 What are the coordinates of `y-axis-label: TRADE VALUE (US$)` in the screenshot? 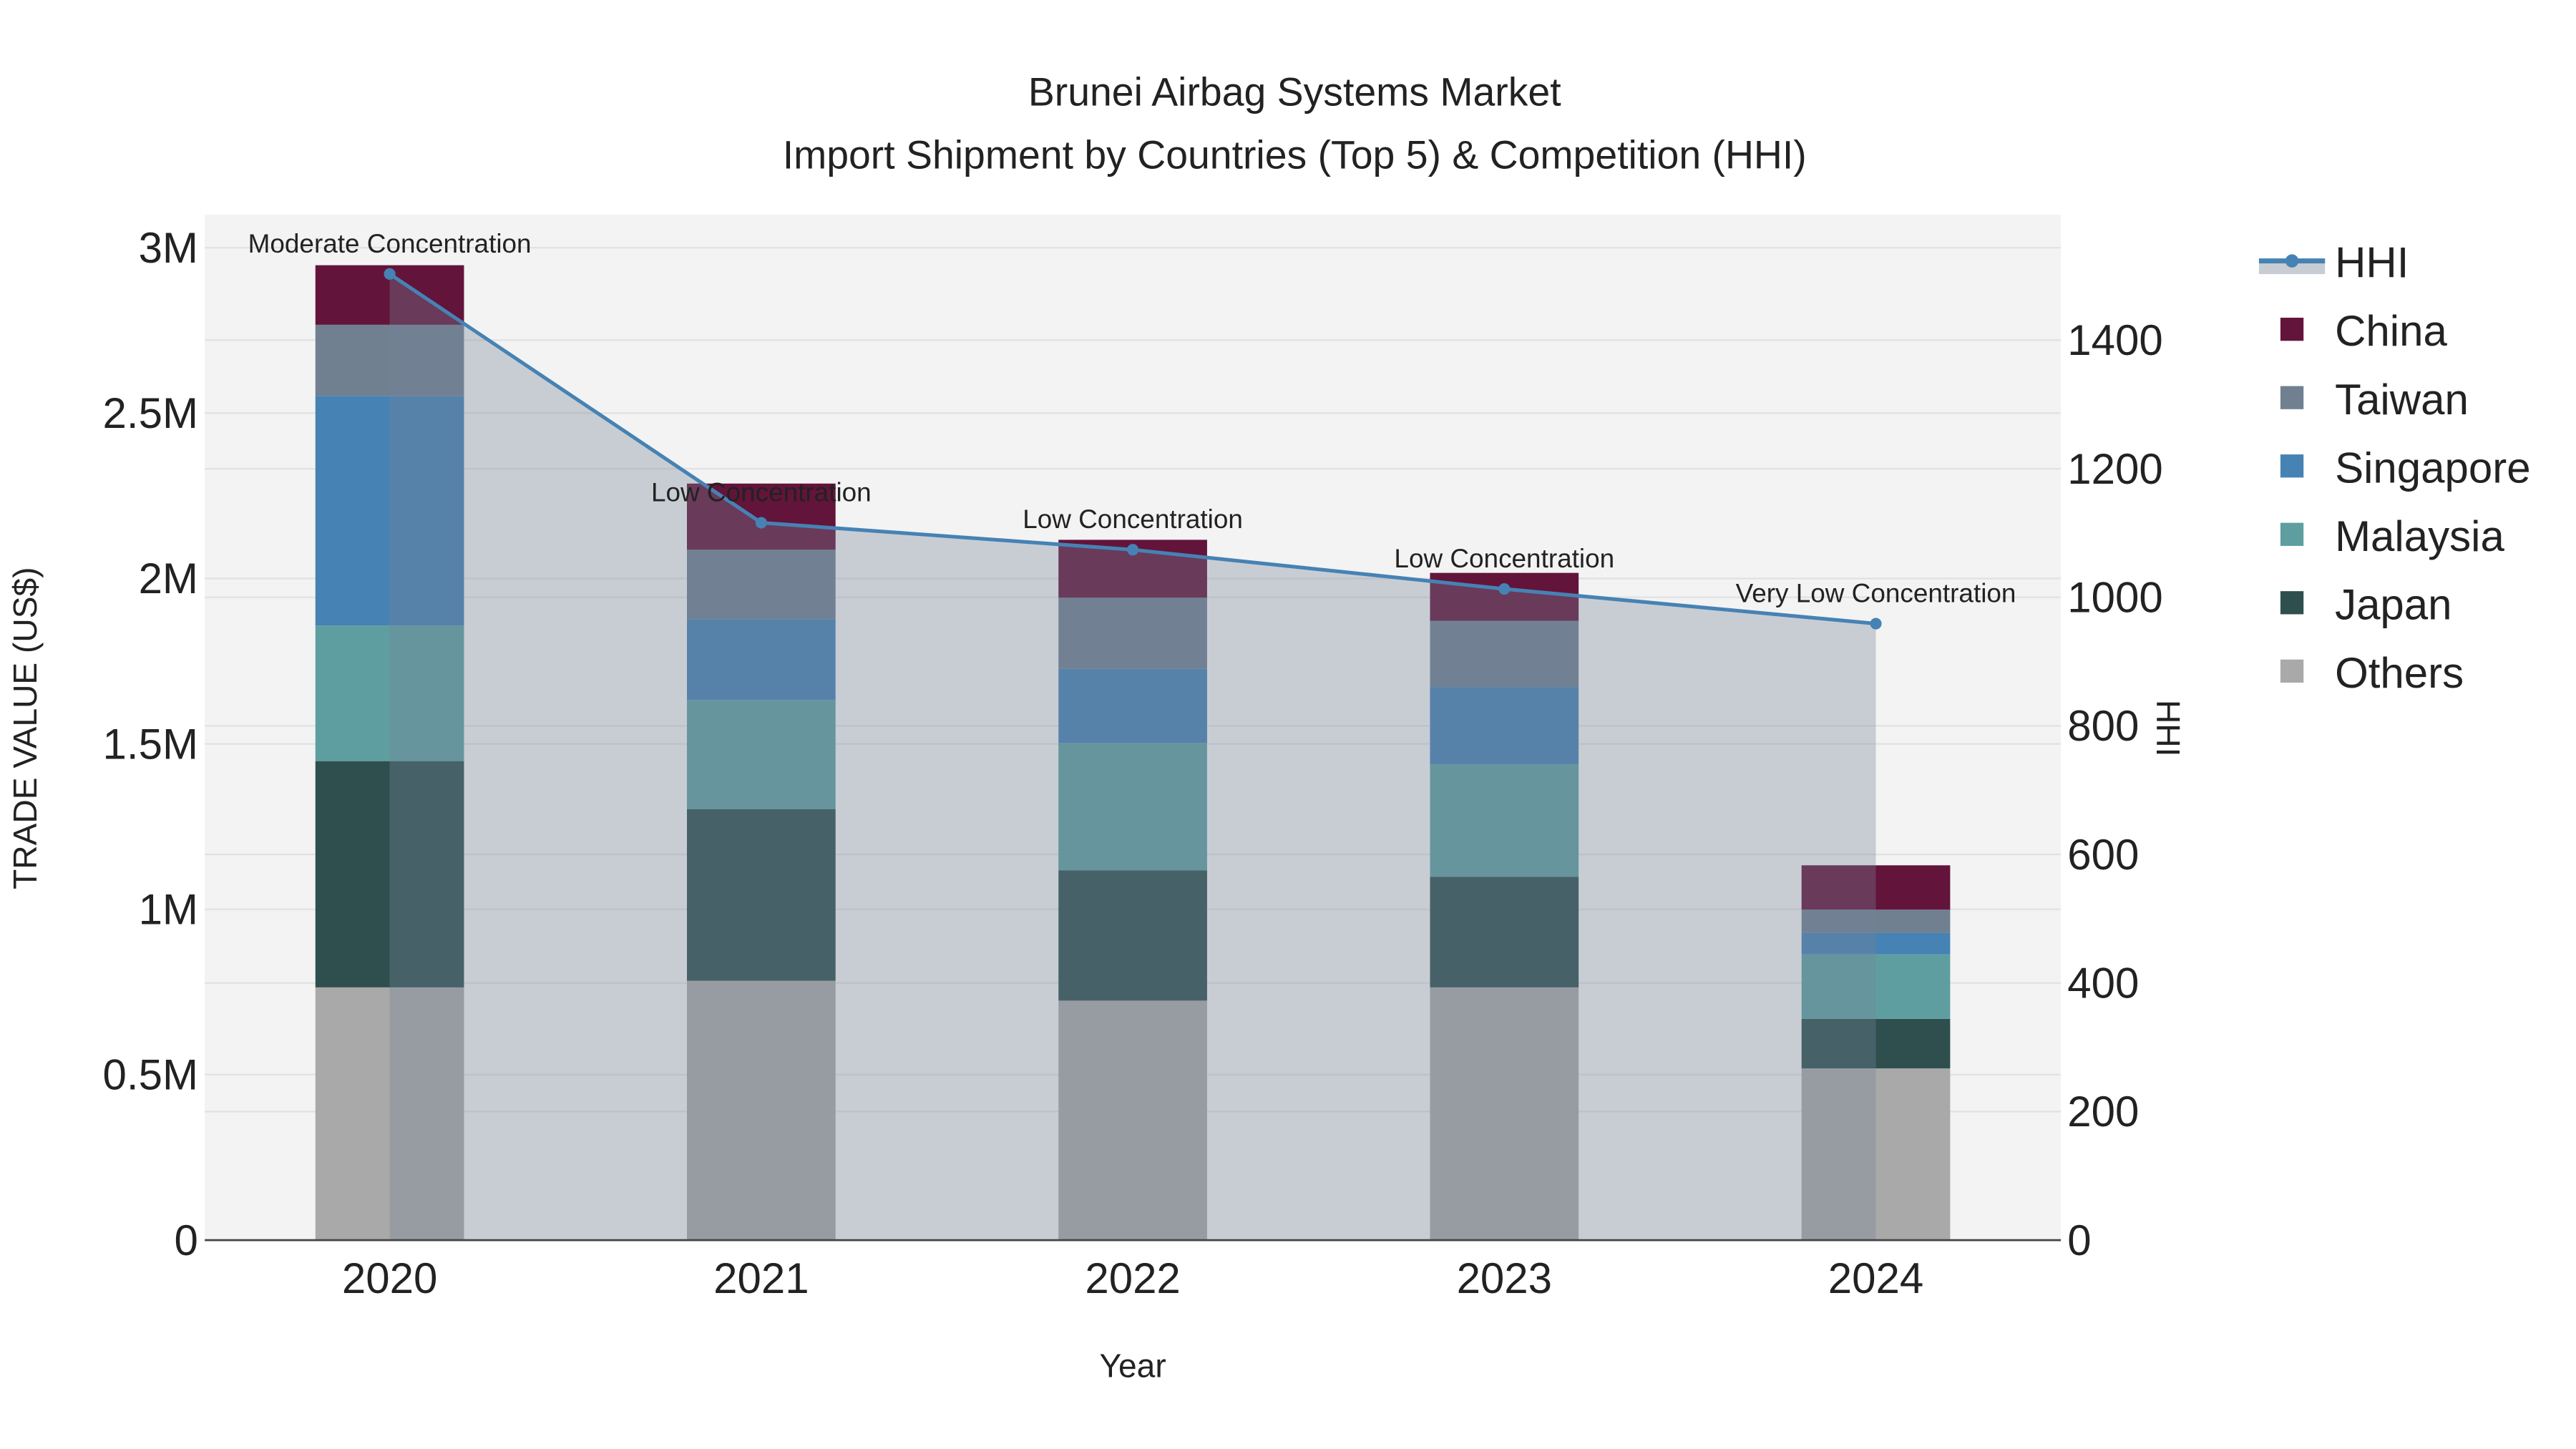 It's located at (25, 728).